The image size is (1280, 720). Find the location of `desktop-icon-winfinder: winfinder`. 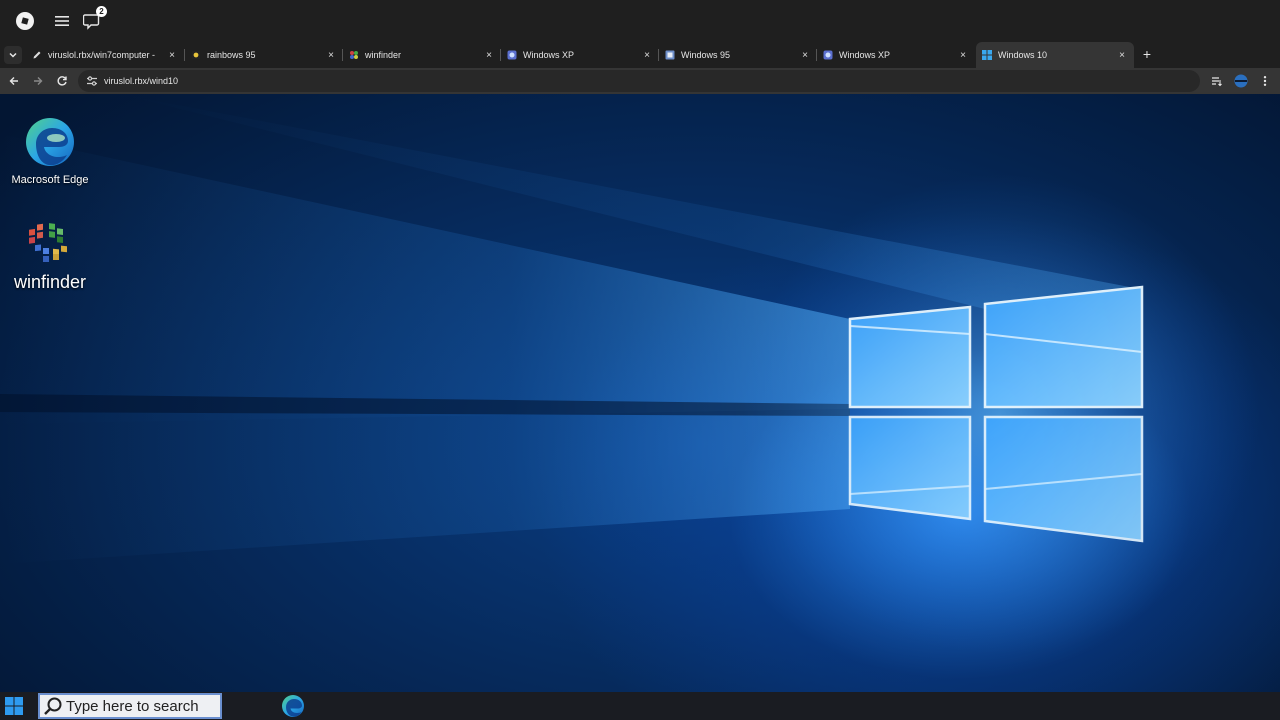

desktop-icon-winfinder: winfinder is located at coordinates (50, 252).